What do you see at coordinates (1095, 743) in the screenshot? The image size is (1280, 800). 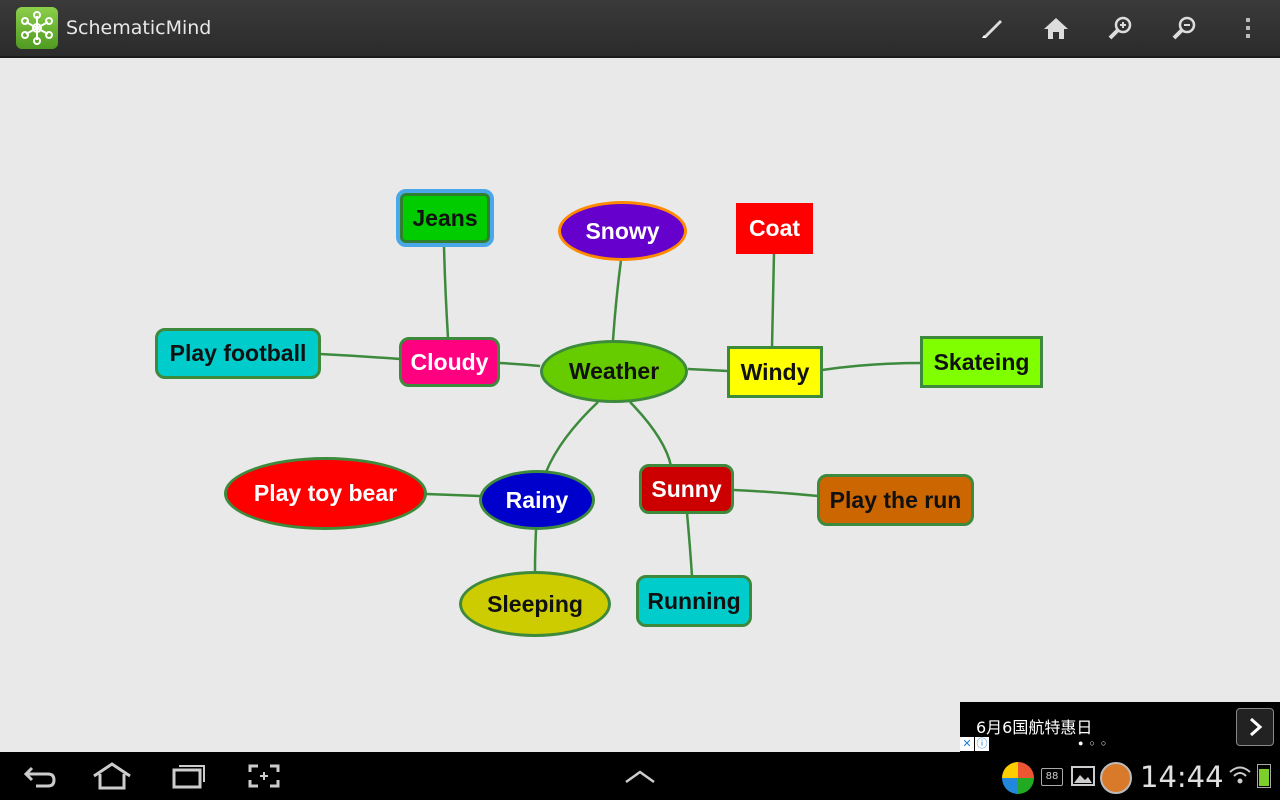 I see `ad-page-dots: ●○○` at bounding box center [1095, 743].